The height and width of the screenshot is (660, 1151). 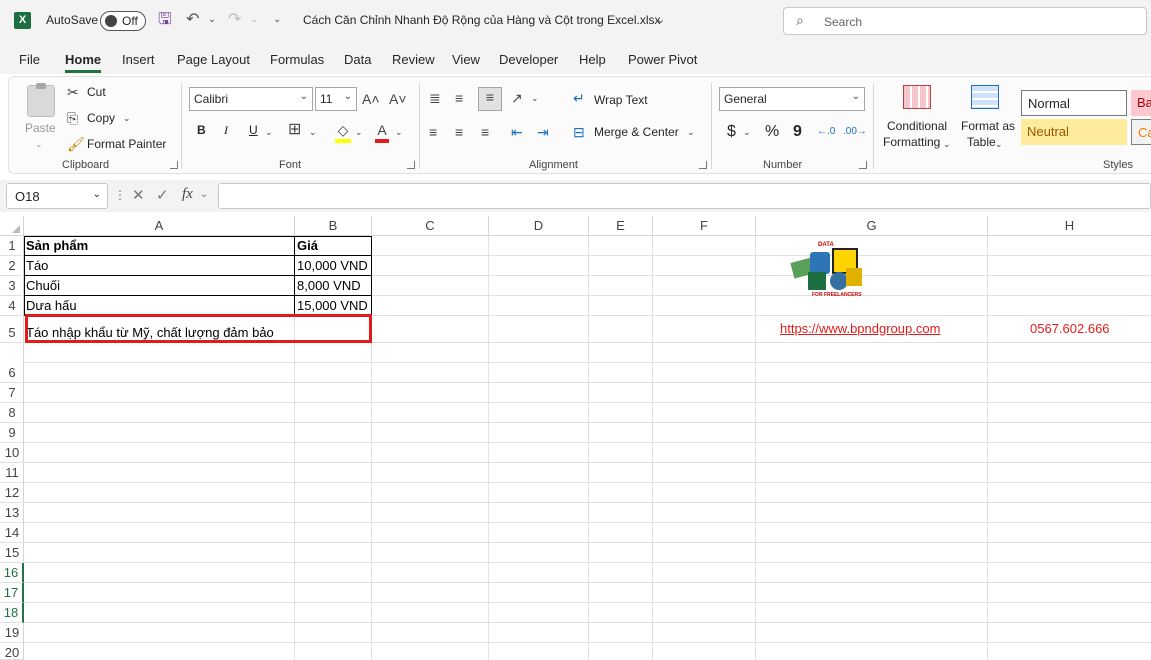 What do you see at coordinates (535, 98) in the screenshot?
I see `orientation-dropdown-icon: ⌄` at bounding box center [535, 98].